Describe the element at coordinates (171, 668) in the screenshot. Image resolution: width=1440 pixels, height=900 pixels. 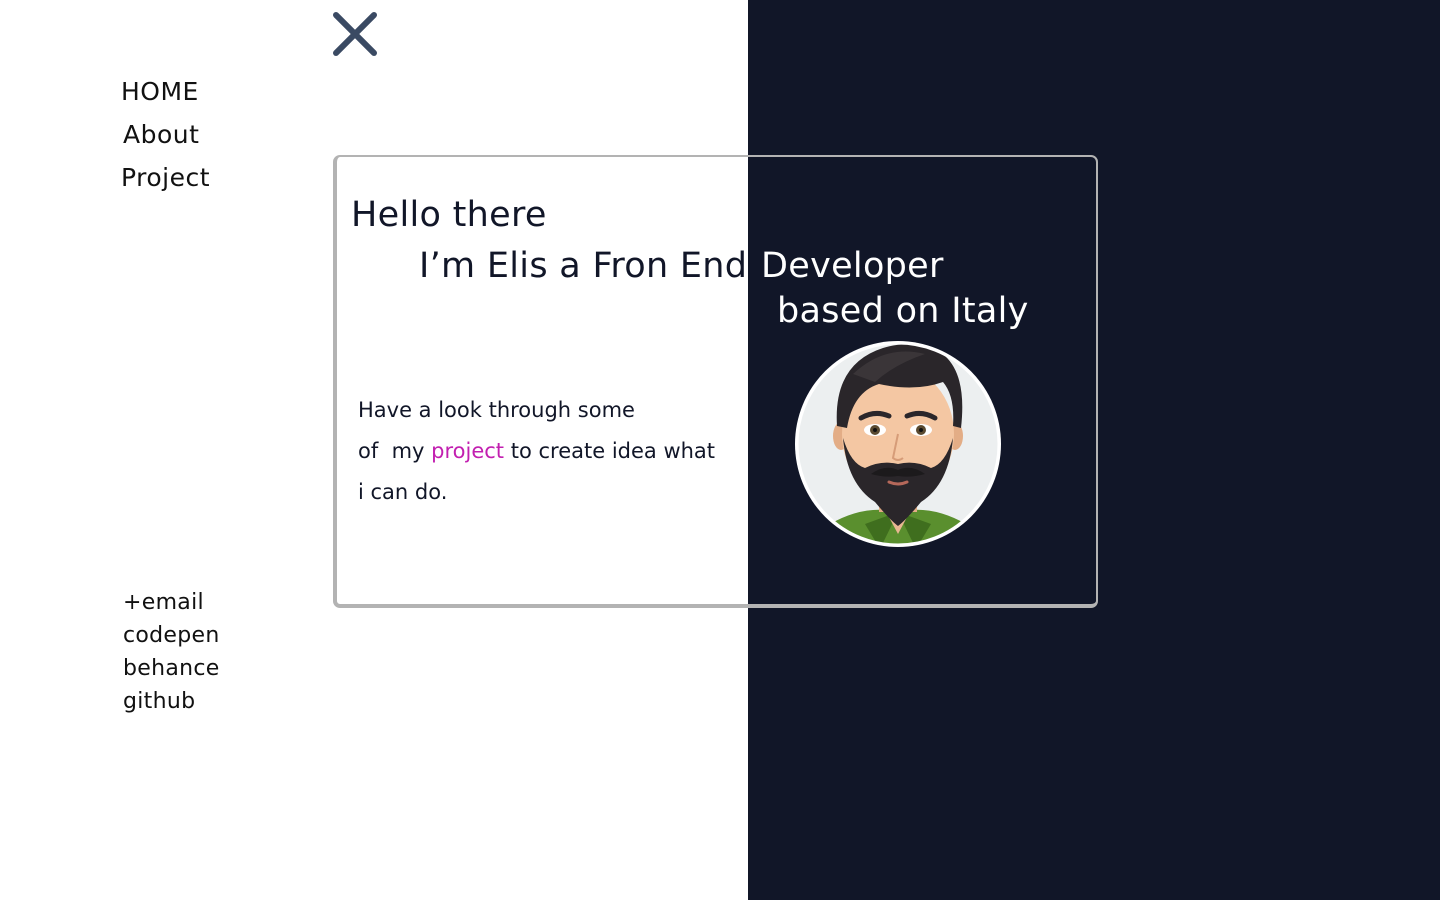
I see `contact-behance-link: behance` at that location.